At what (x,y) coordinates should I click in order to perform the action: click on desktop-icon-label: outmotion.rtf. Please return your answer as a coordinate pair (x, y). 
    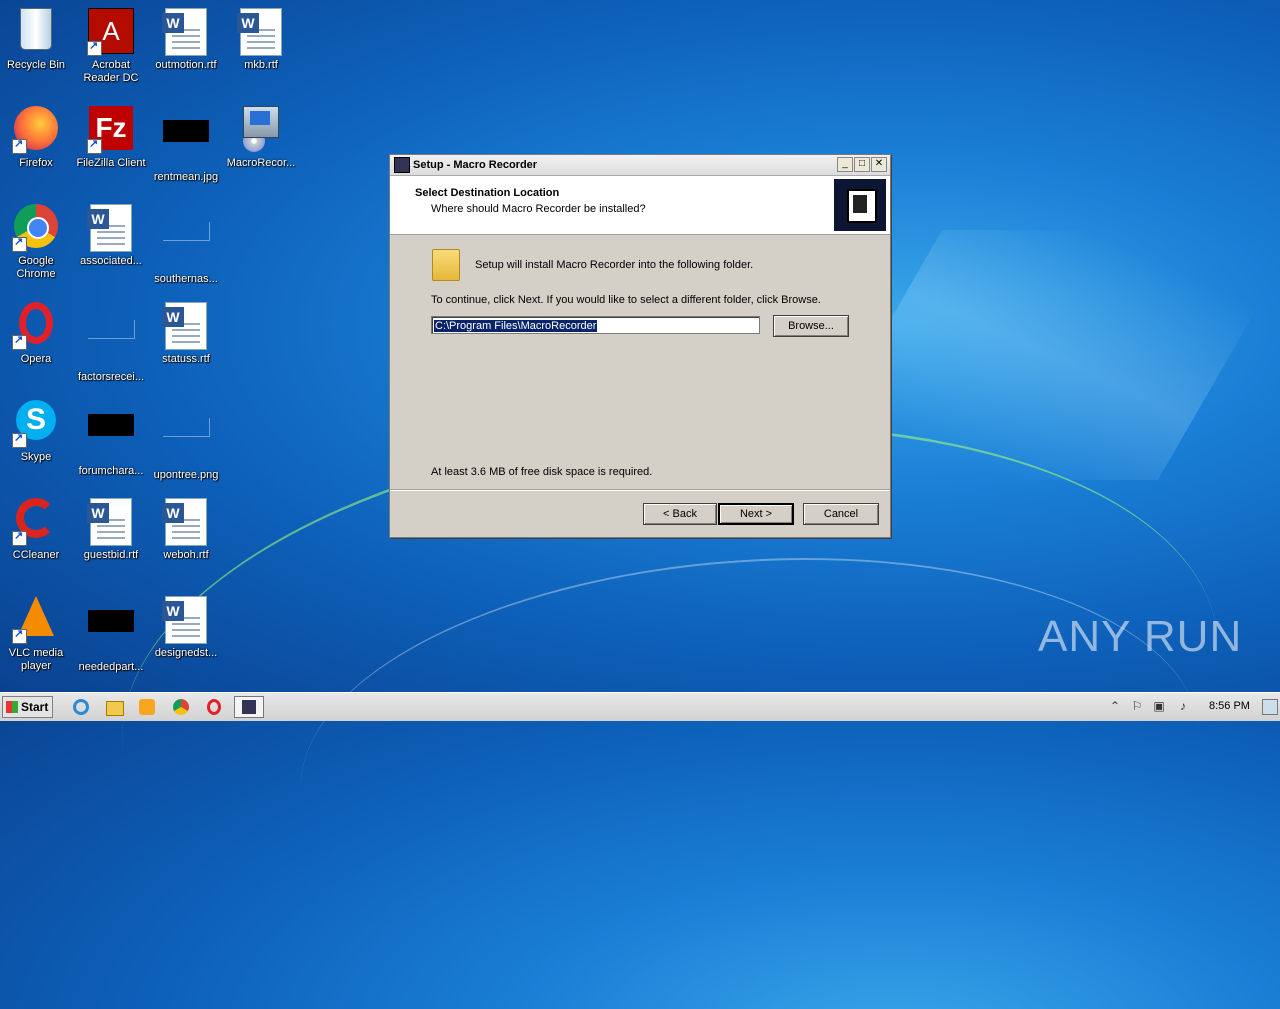
    Looking at the image, I should click on (186, 65).